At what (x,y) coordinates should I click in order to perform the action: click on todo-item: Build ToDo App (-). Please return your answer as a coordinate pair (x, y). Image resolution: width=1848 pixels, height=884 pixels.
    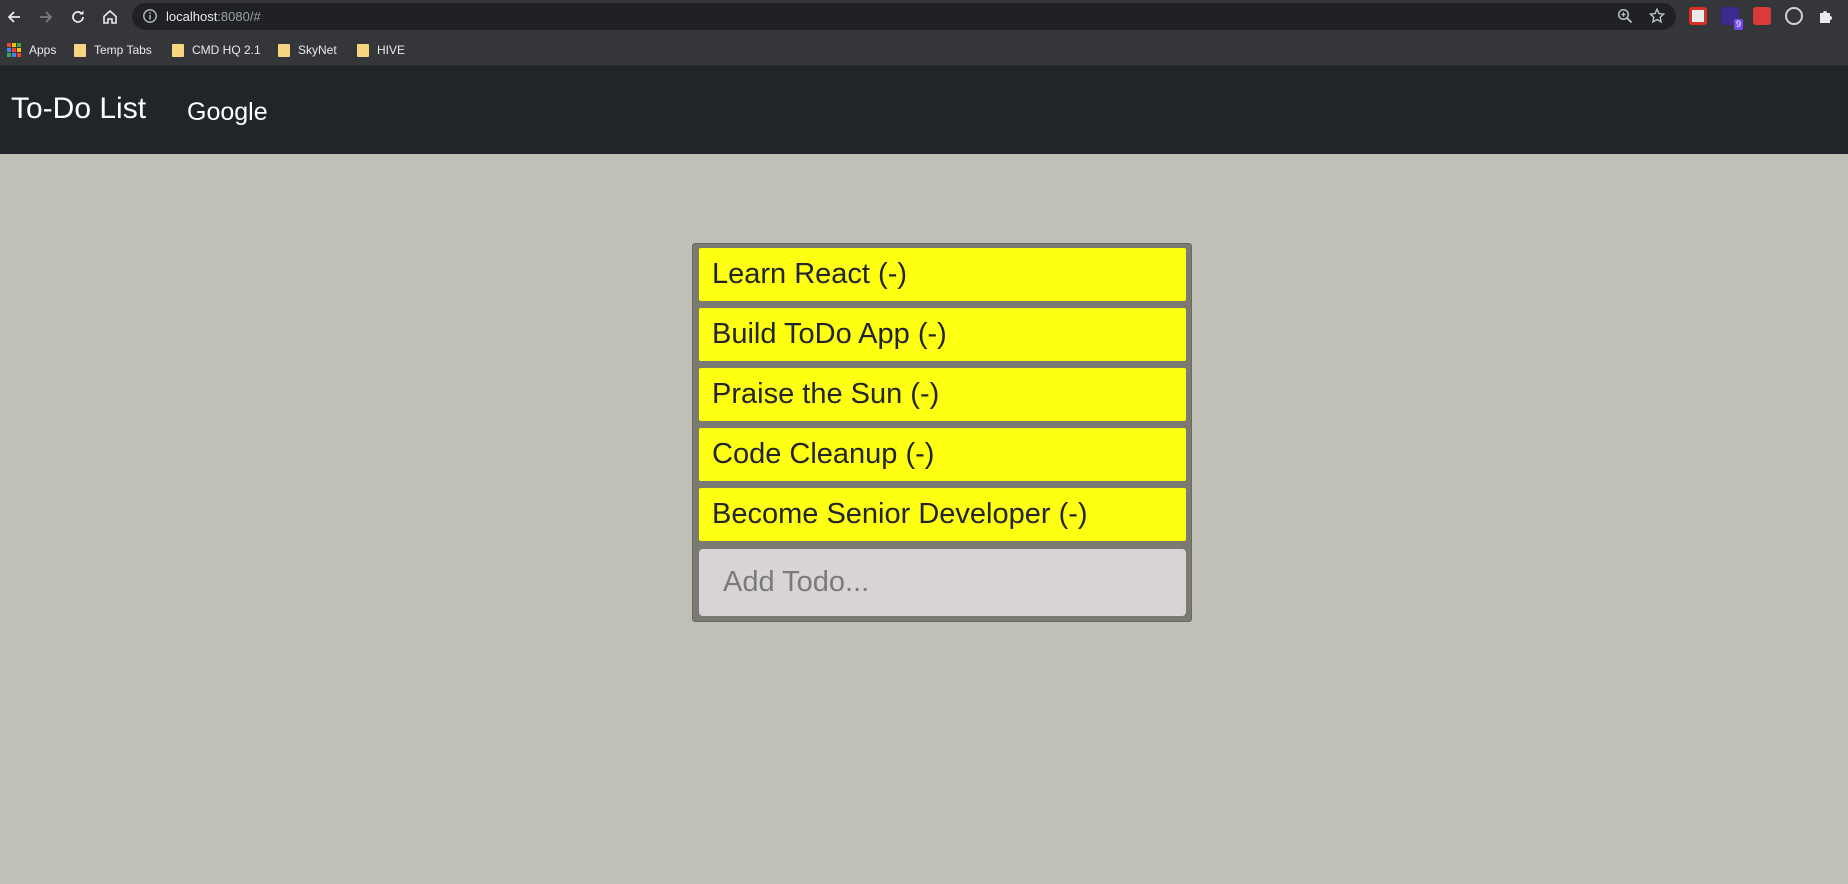
    Looking at the image, I should click on (942, 334).